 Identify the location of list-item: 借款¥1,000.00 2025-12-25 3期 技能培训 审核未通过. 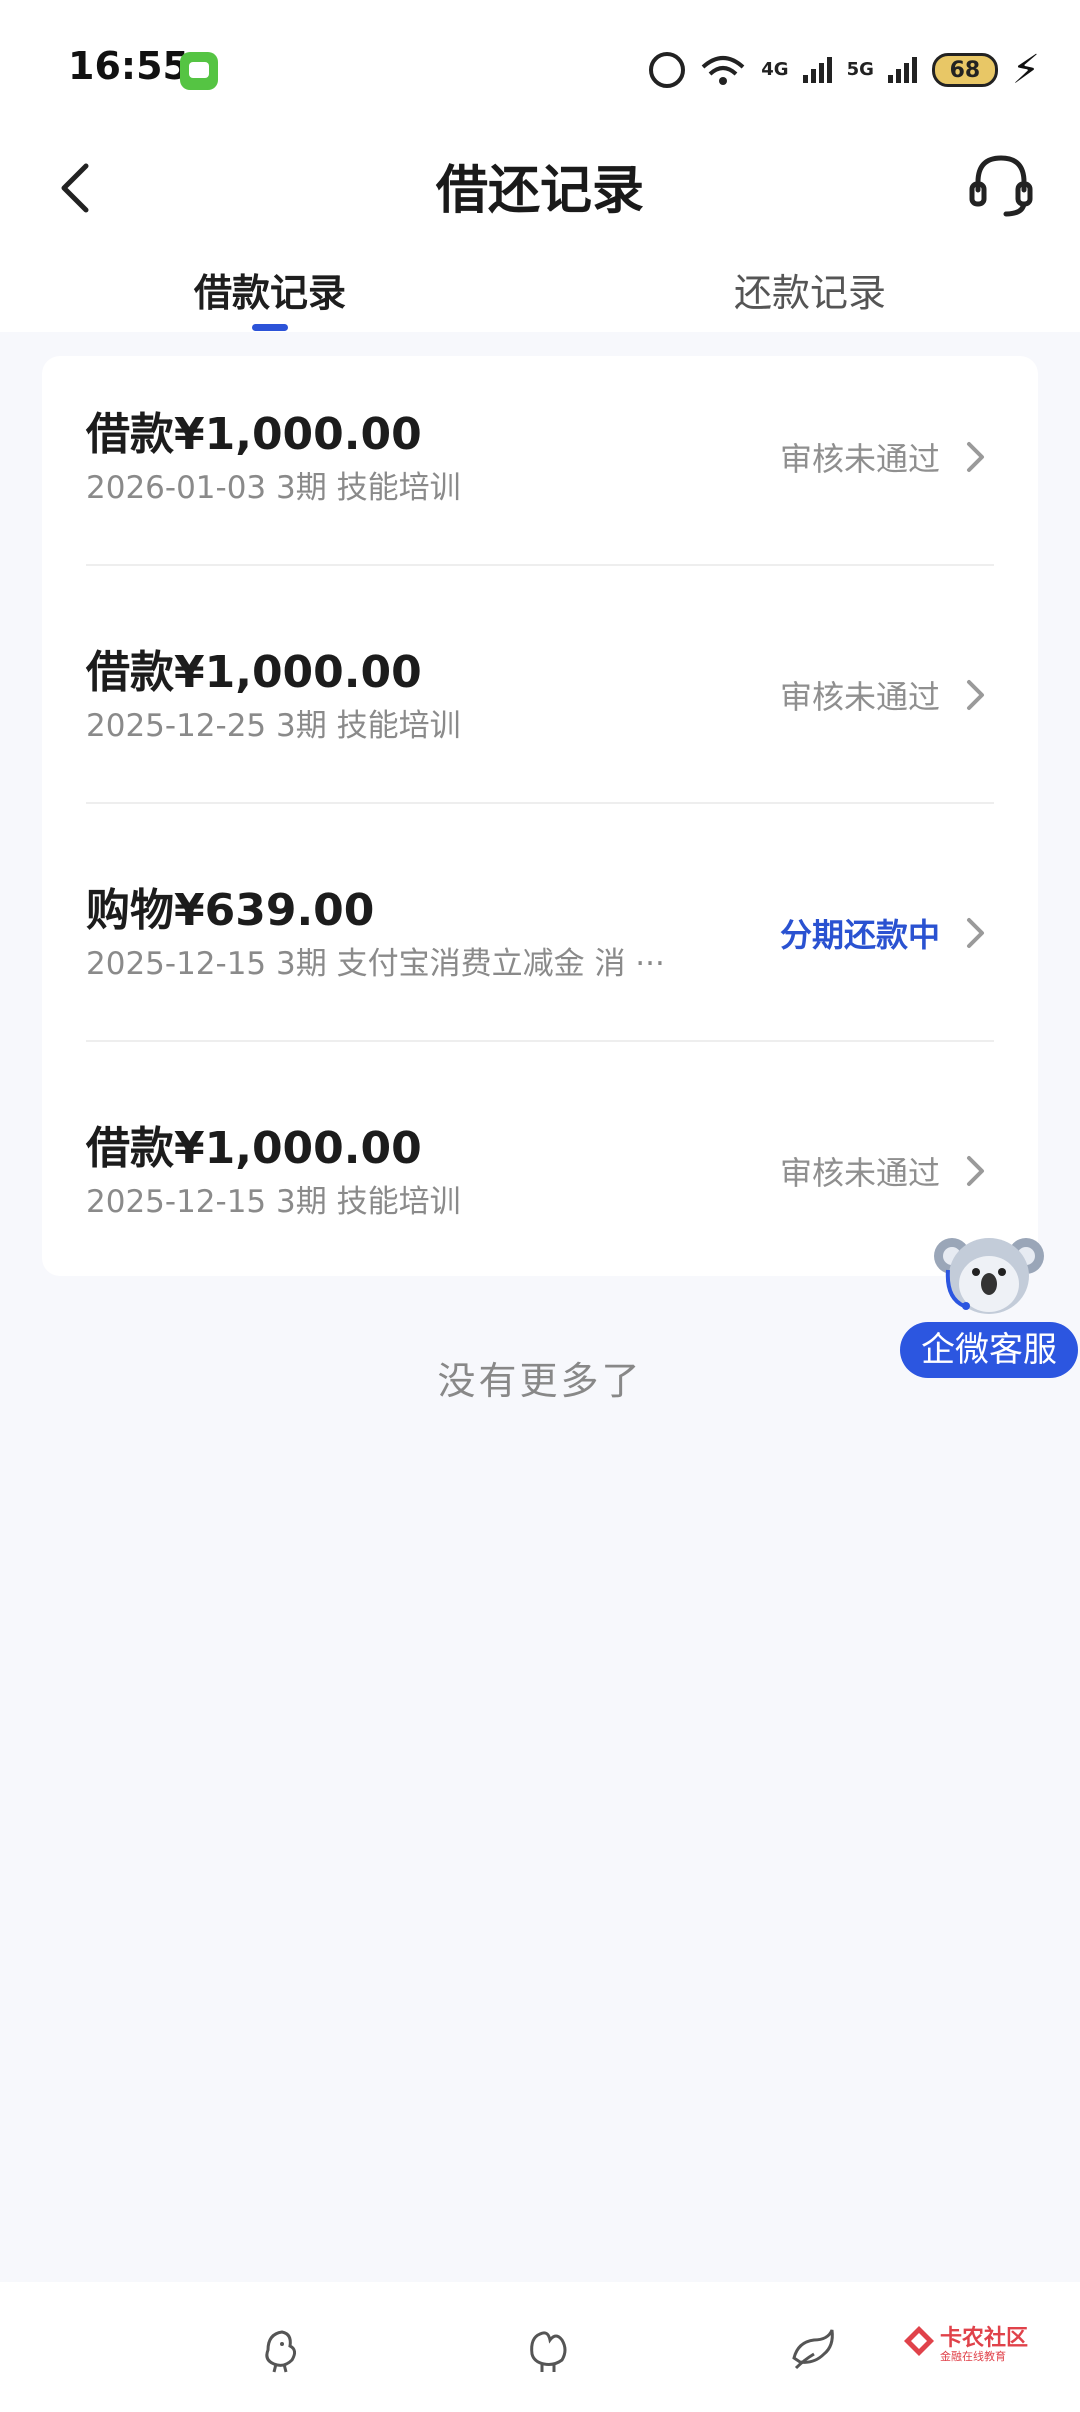
(540, 713).